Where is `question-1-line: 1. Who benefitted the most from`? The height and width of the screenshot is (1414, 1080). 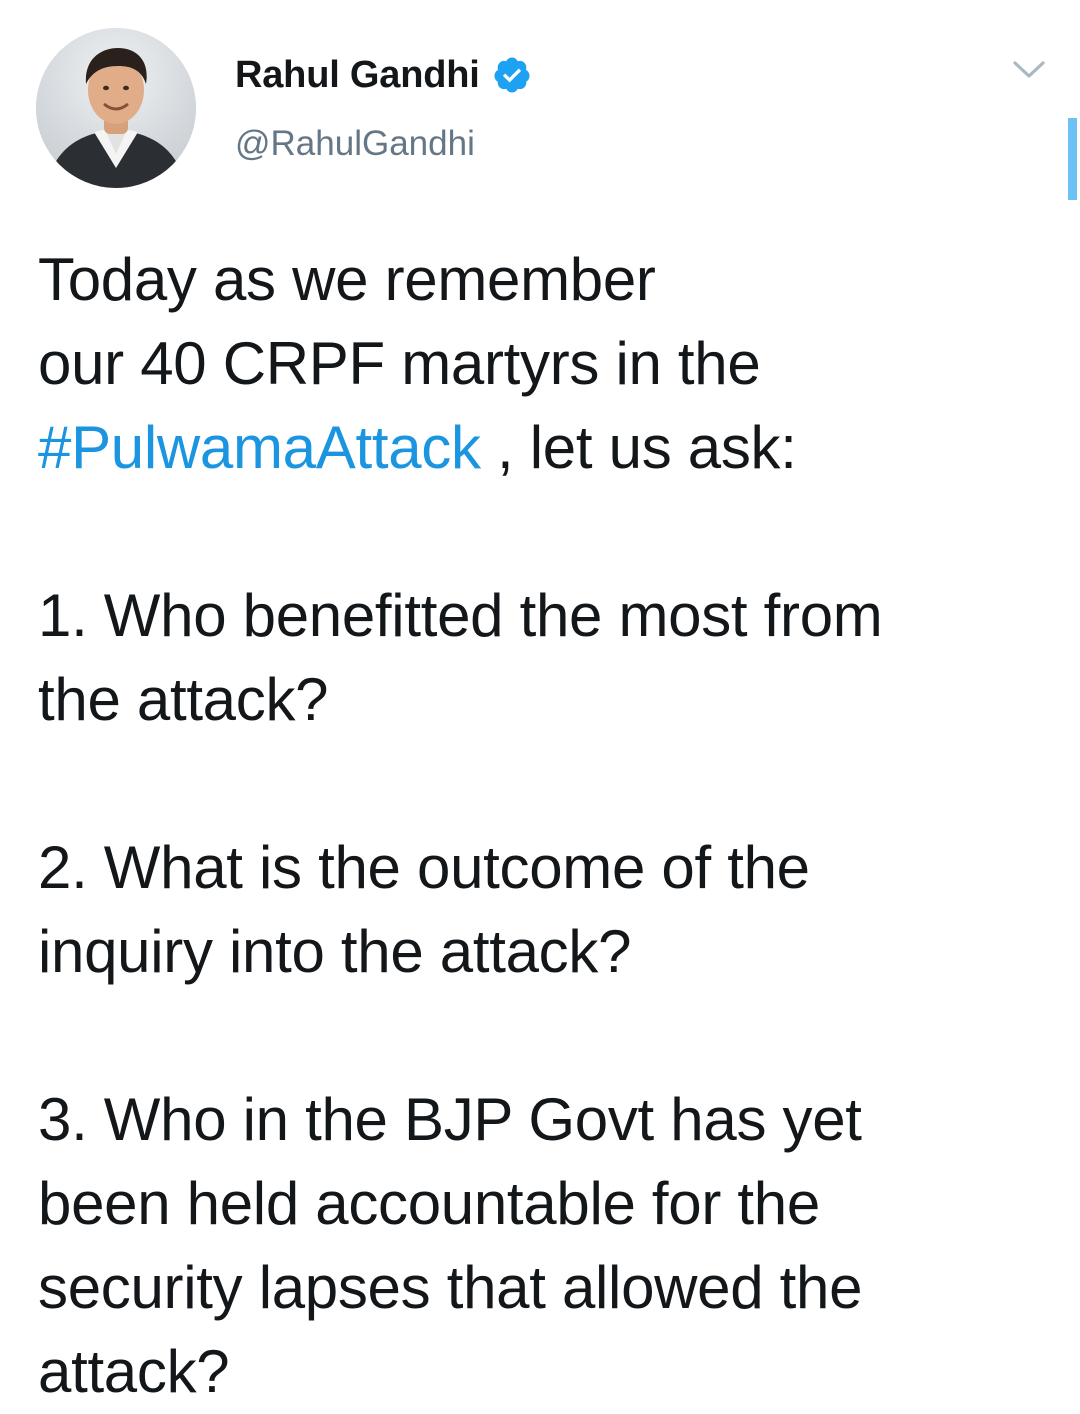 question-1-line: 1. Who benefitted the most from is located at coordinates (460, 615).